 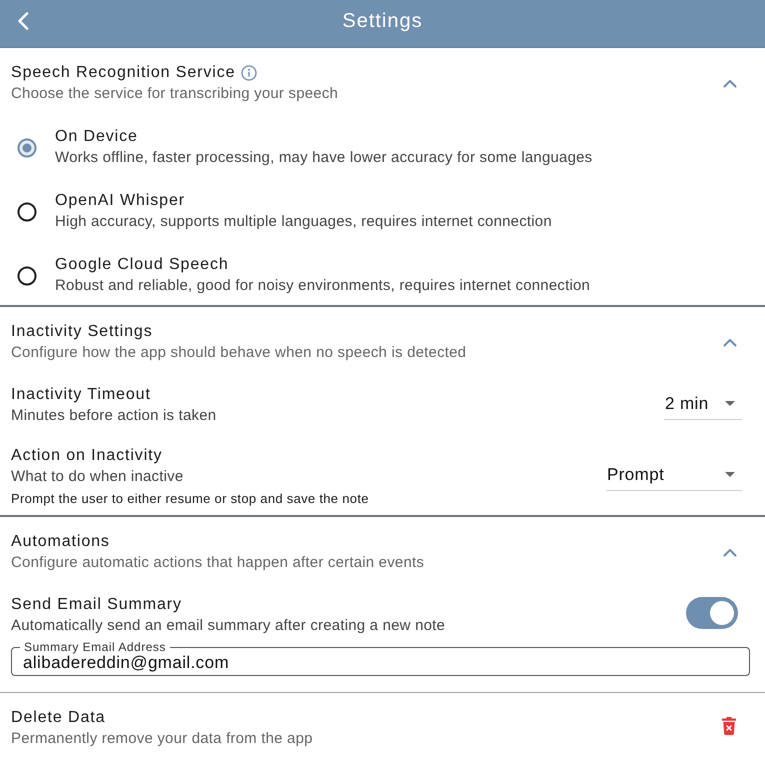 I want to click on page-title: Settings, so click(x=382, y=20).